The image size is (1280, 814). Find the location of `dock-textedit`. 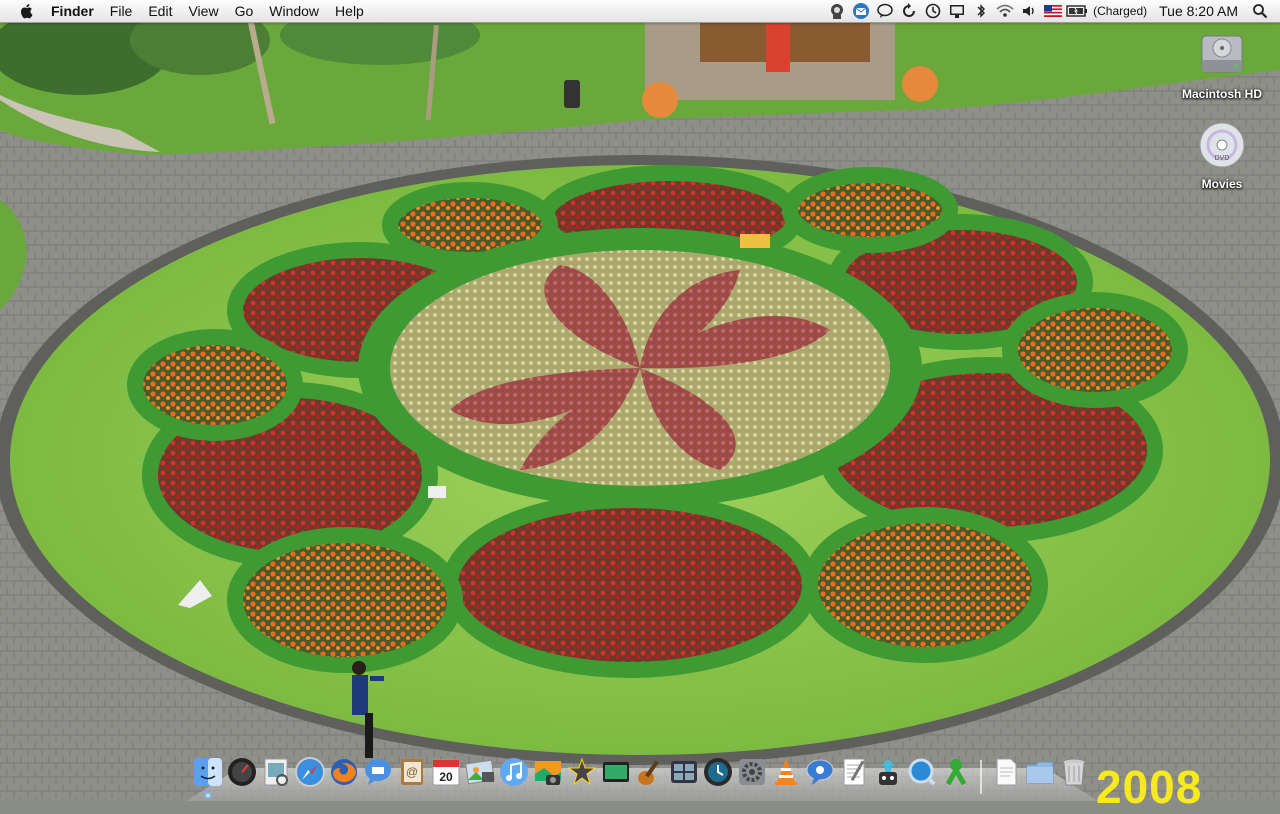

dock-textedit is located at coordinates (854, 776).